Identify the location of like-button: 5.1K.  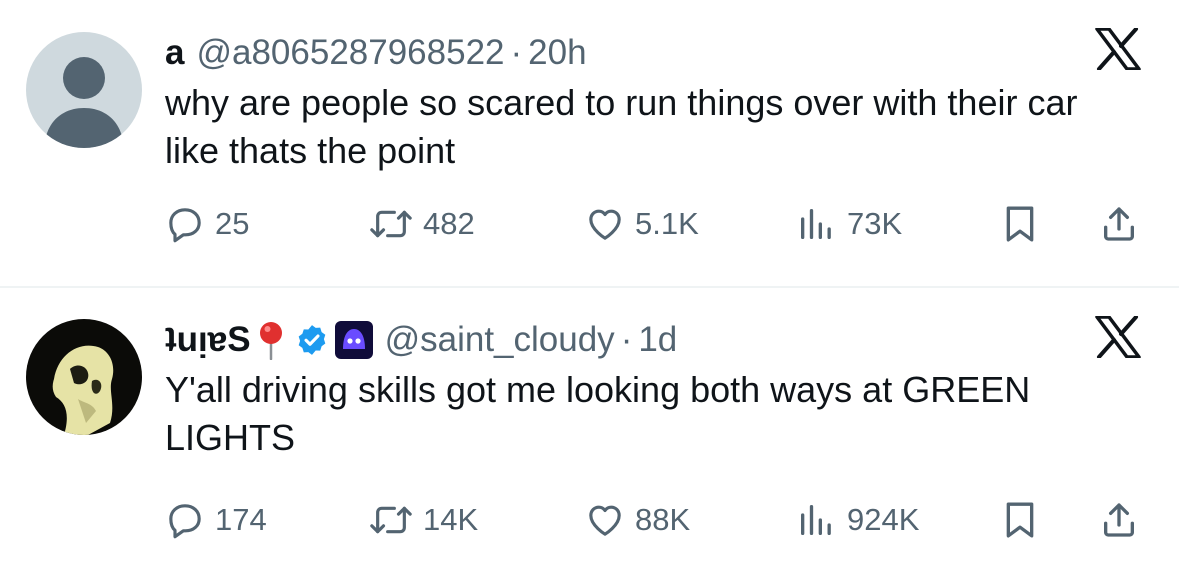
(642, 224).